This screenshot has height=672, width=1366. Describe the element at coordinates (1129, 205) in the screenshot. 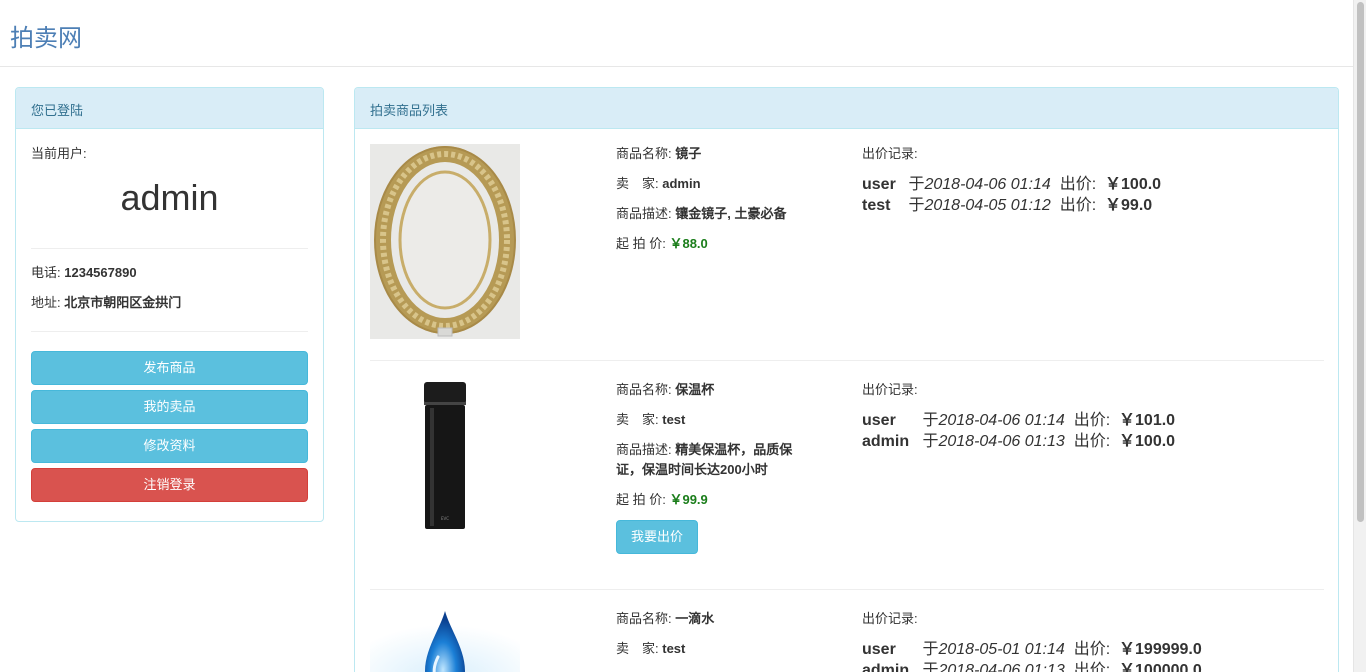

I see `bid-amount: ￥99.0` at that location.